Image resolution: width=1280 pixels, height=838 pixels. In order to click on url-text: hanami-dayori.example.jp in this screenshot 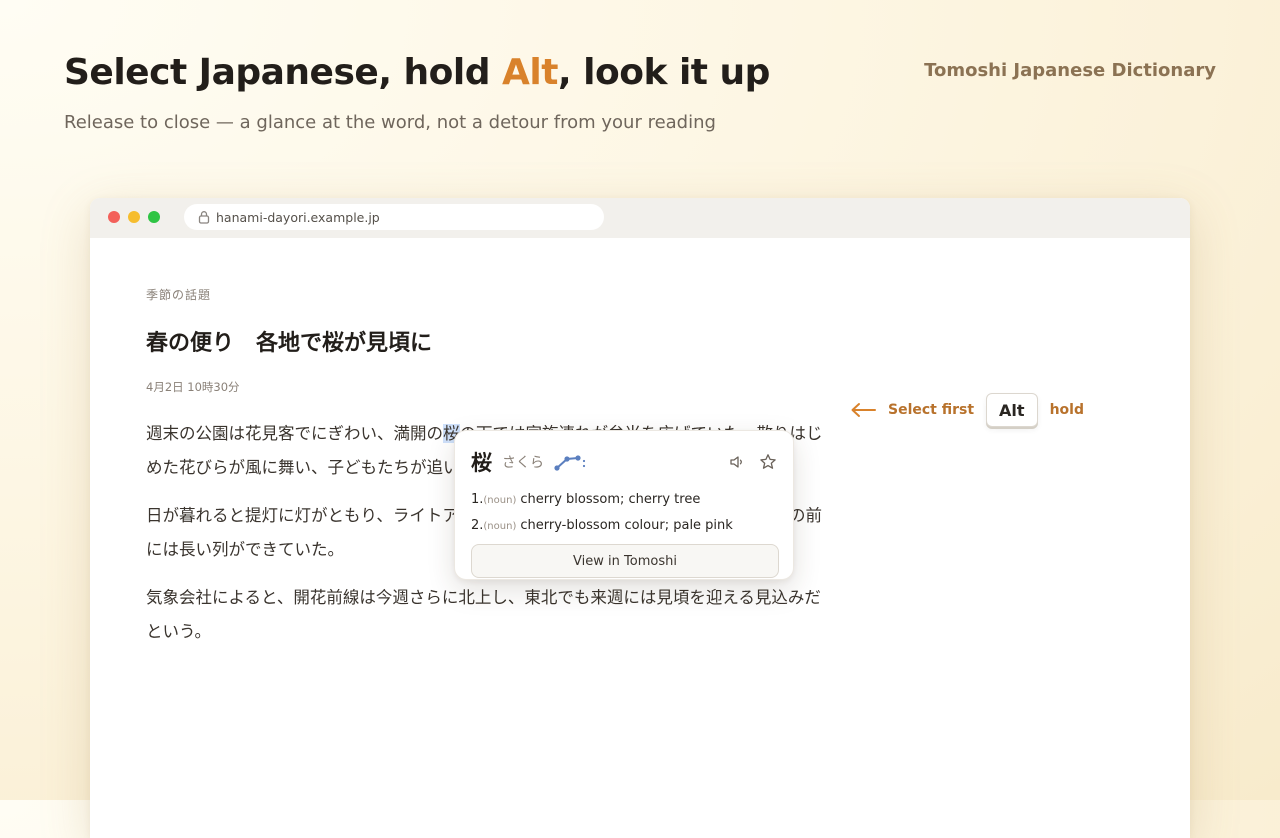, I will do `click(298, 217)`.